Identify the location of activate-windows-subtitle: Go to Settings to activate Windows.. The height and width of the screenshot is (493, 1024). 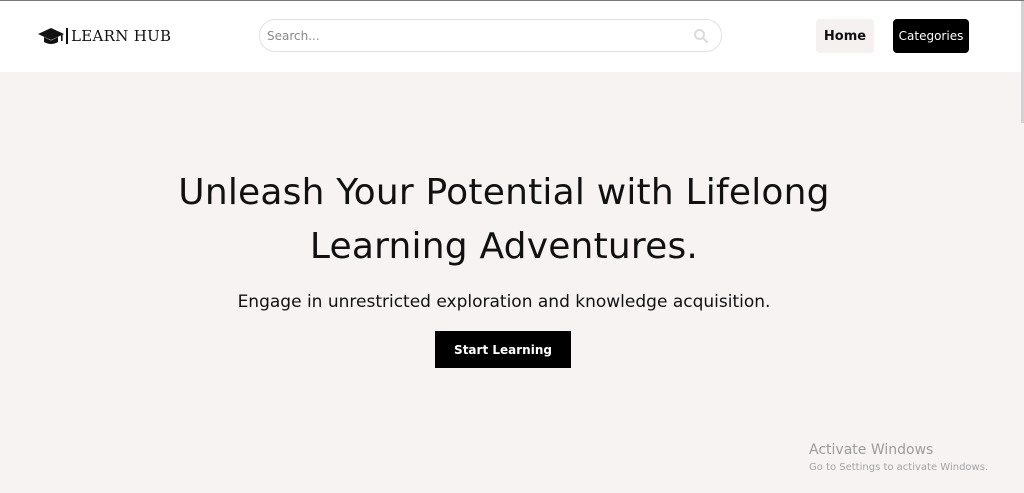
(899, 467).